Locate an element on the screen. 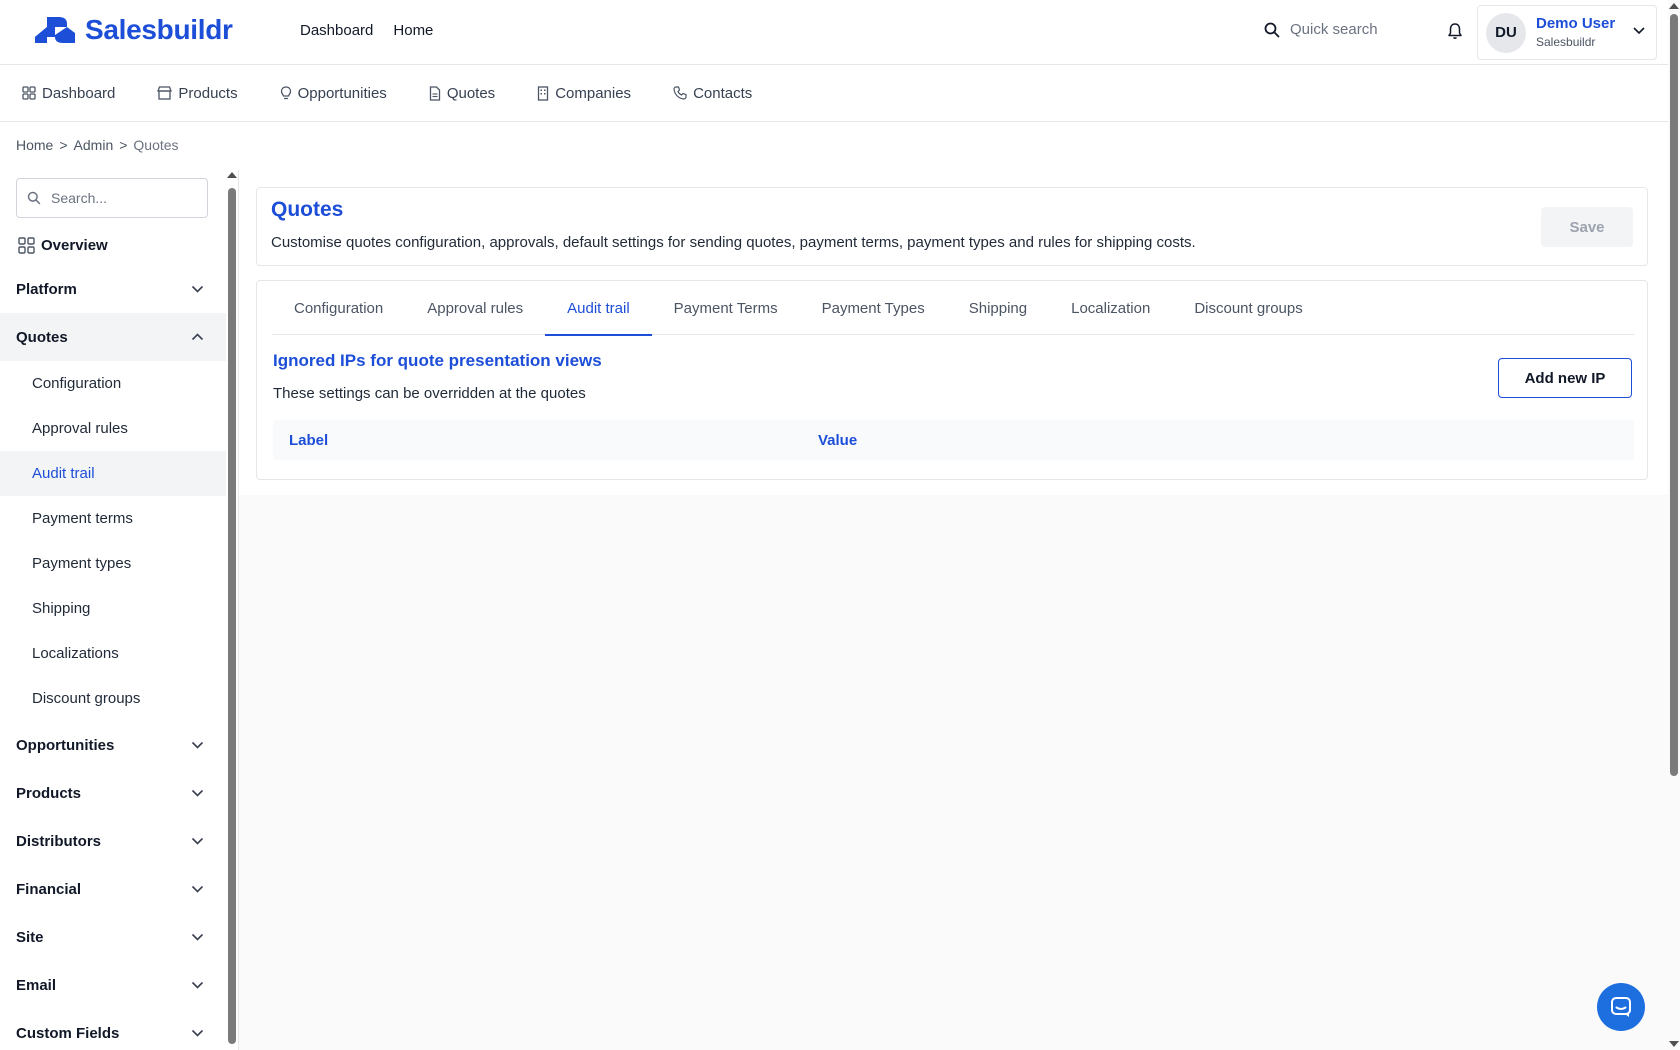 The height and width of the screenshot is (1050, 1680). document-icon is located at coordinates (434, 93).